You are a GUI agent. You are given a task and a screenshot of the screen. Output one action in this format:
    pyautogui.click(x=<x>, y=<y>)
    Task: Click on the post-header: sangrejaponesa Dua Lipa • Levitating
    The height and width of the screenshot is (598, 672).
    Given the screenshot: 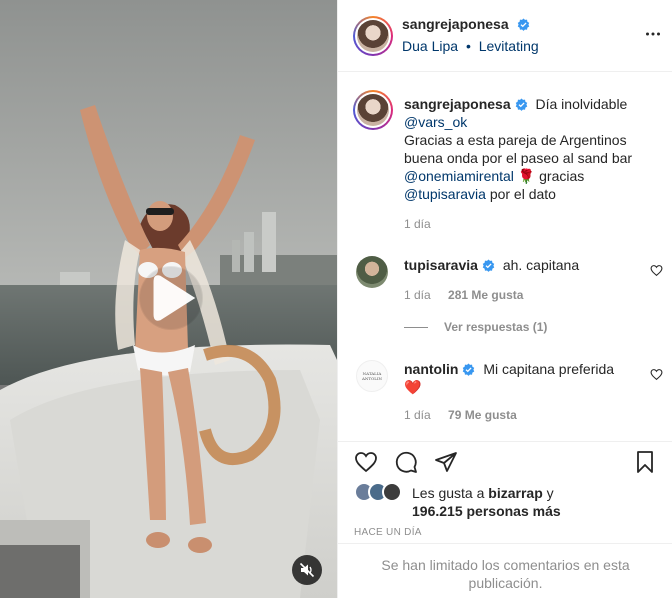 What is the action you would take?
    pyautogui.click(x=505, y=36)
    